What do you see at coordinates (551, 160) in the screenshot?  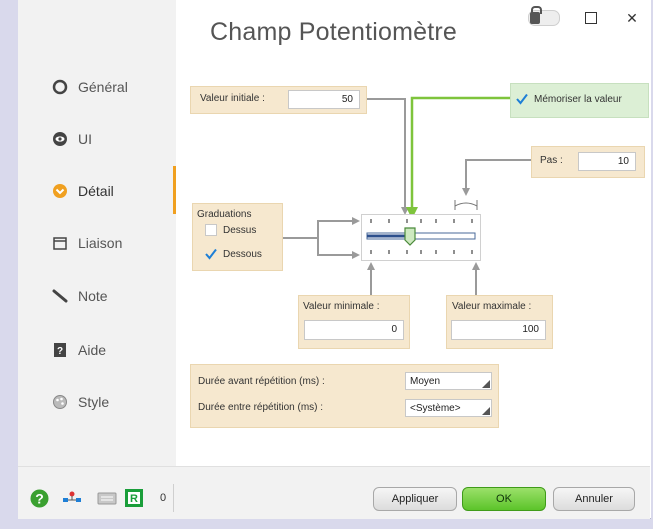 I see `step-label: Pas :` at bounding box center [551, 160].